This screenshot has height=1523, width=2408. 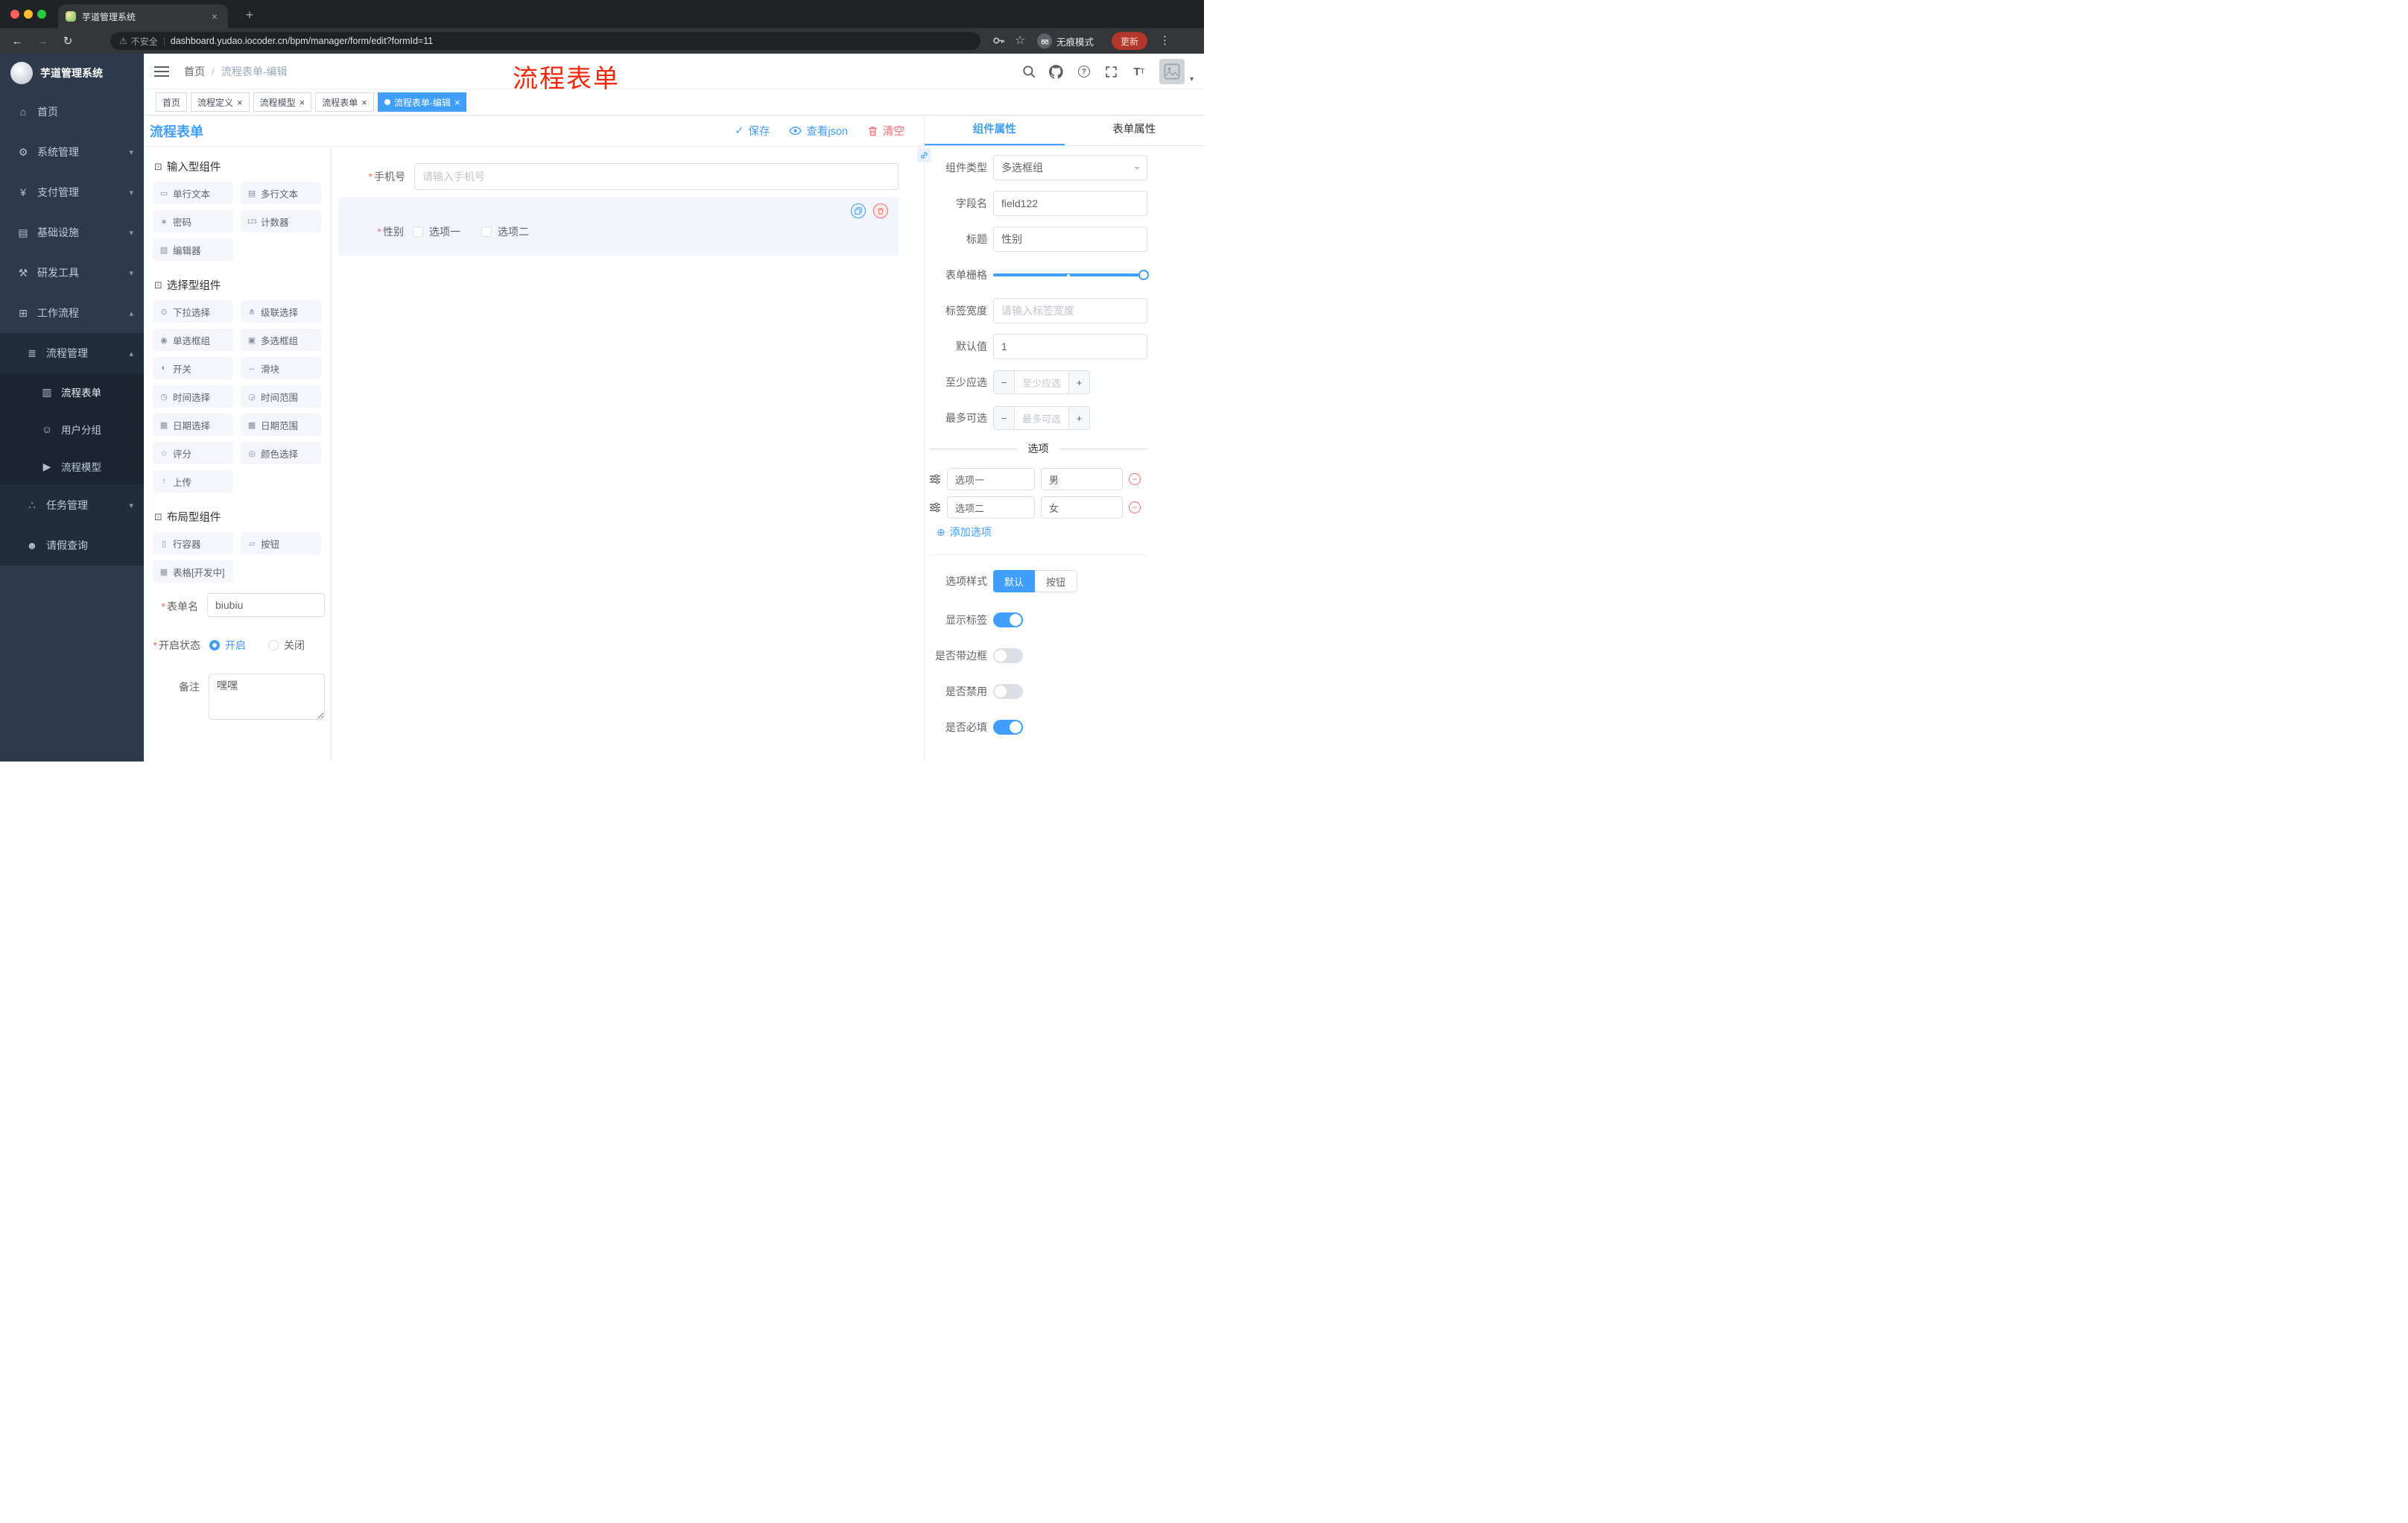 I want to click on canvas-field-gender-selected: * 性别 选项一 选项二, so click(x=618, y=227).